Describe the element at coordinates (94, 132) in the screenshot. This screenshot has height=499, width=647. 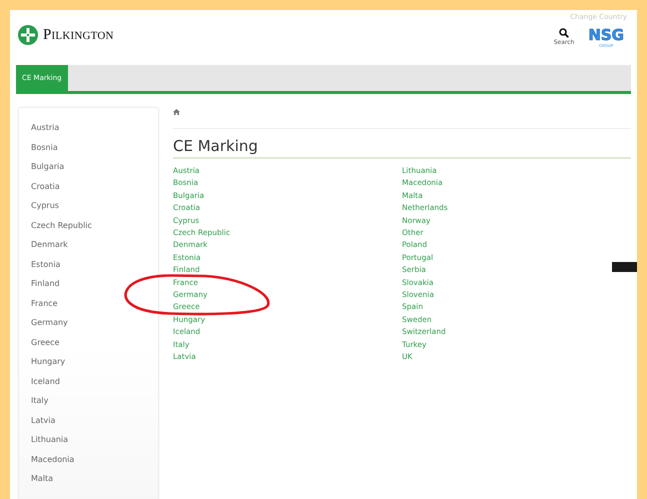
I see `sidebar-item: Austria` at that location.